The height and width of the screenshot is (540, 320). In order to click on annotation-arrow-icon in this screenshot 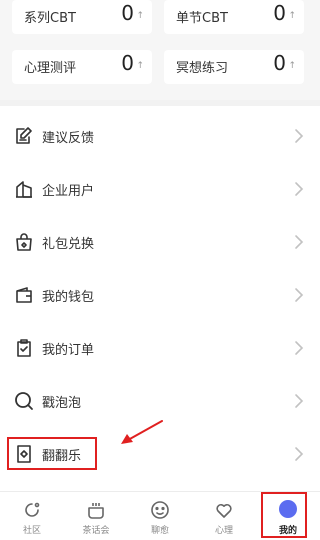, I will do `click(142, 432)`.